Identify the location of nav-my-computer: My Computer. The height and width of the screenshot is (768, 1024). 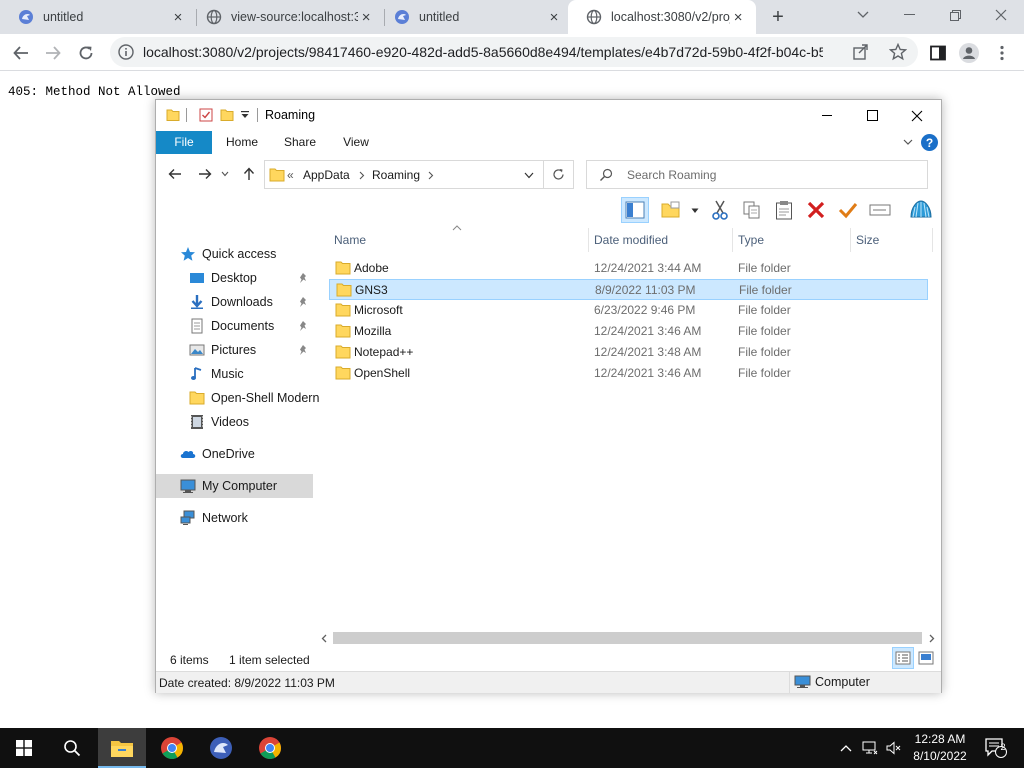
(234, 486).